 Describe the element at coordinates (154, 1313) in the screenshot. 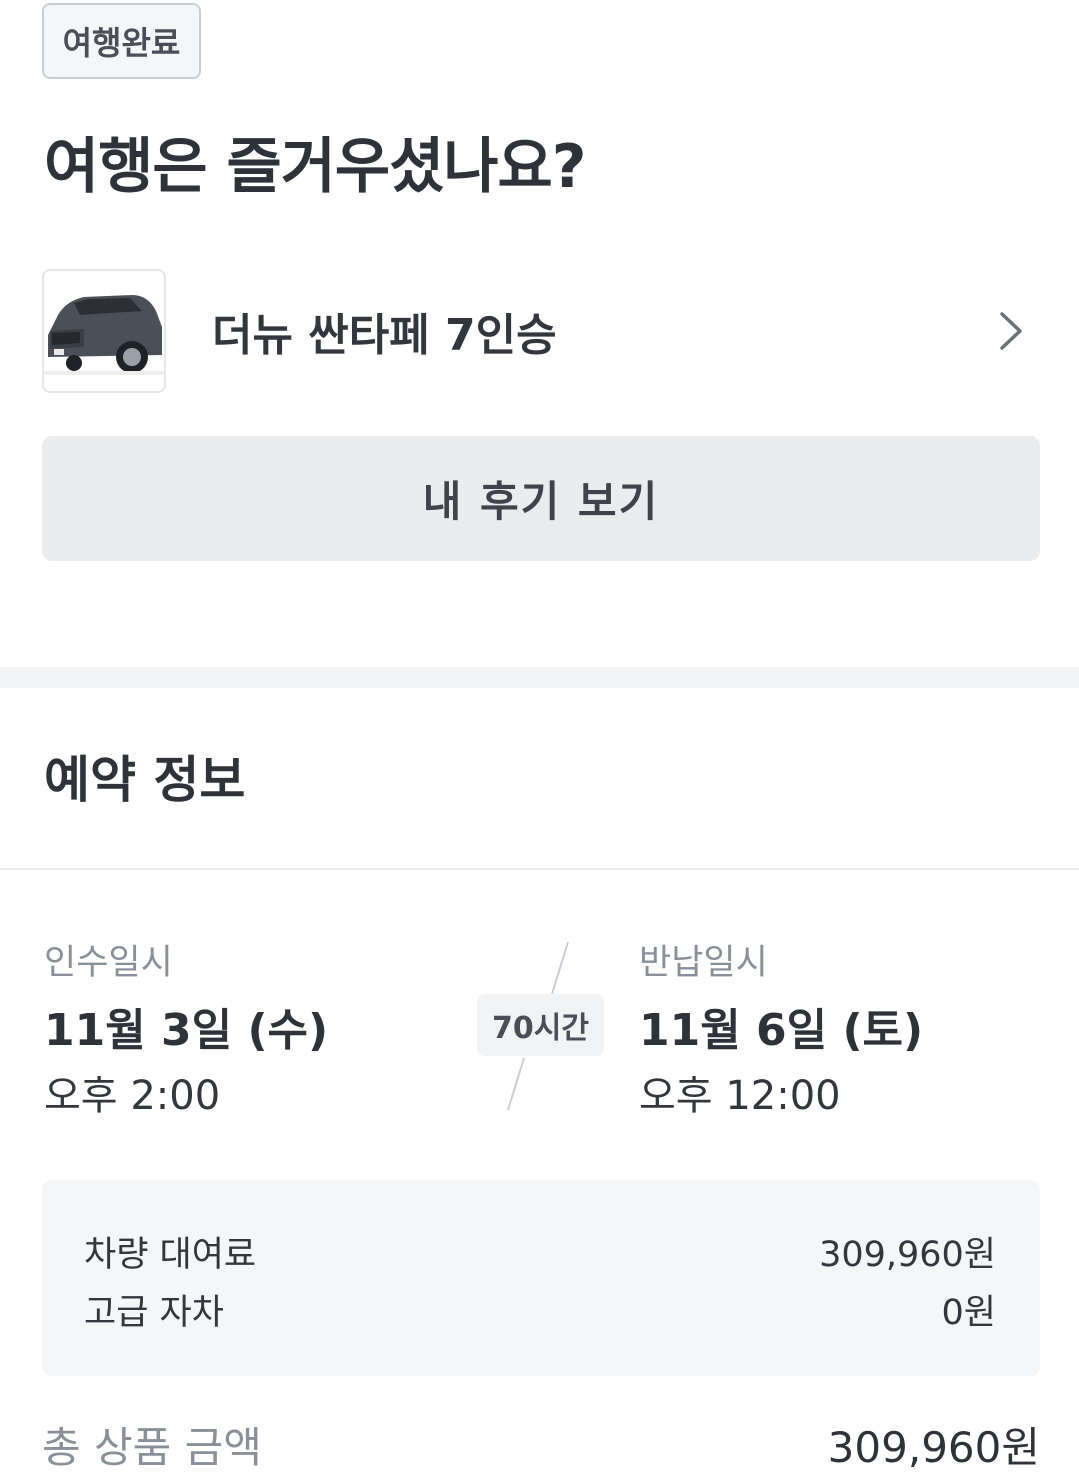

I see `fee-label: 고급 자차` at that location.